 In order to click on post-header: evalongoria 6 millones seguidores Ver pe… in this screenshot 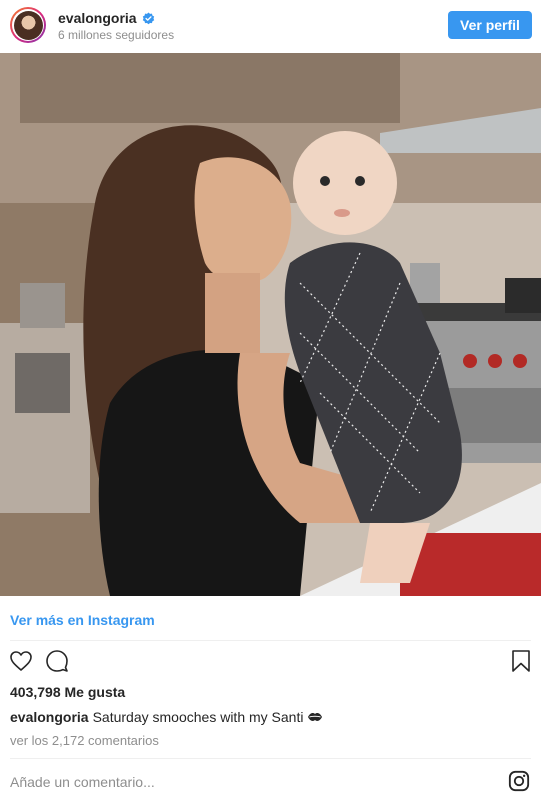, I will do `click(270, 26)`.